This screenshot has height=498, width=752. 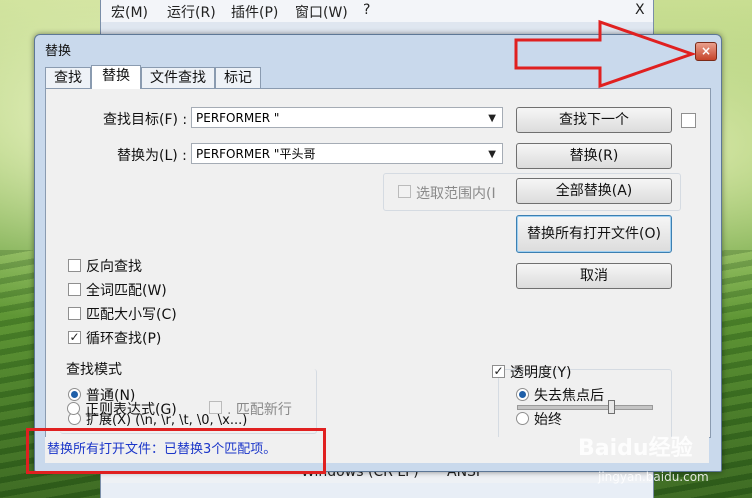 I want to click on watermark-url: jingyan.baidu.com, so click(x=653, y=477).